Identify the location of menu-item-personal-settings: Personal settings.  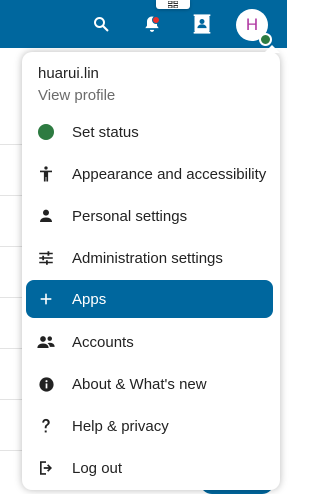
(149, 216).